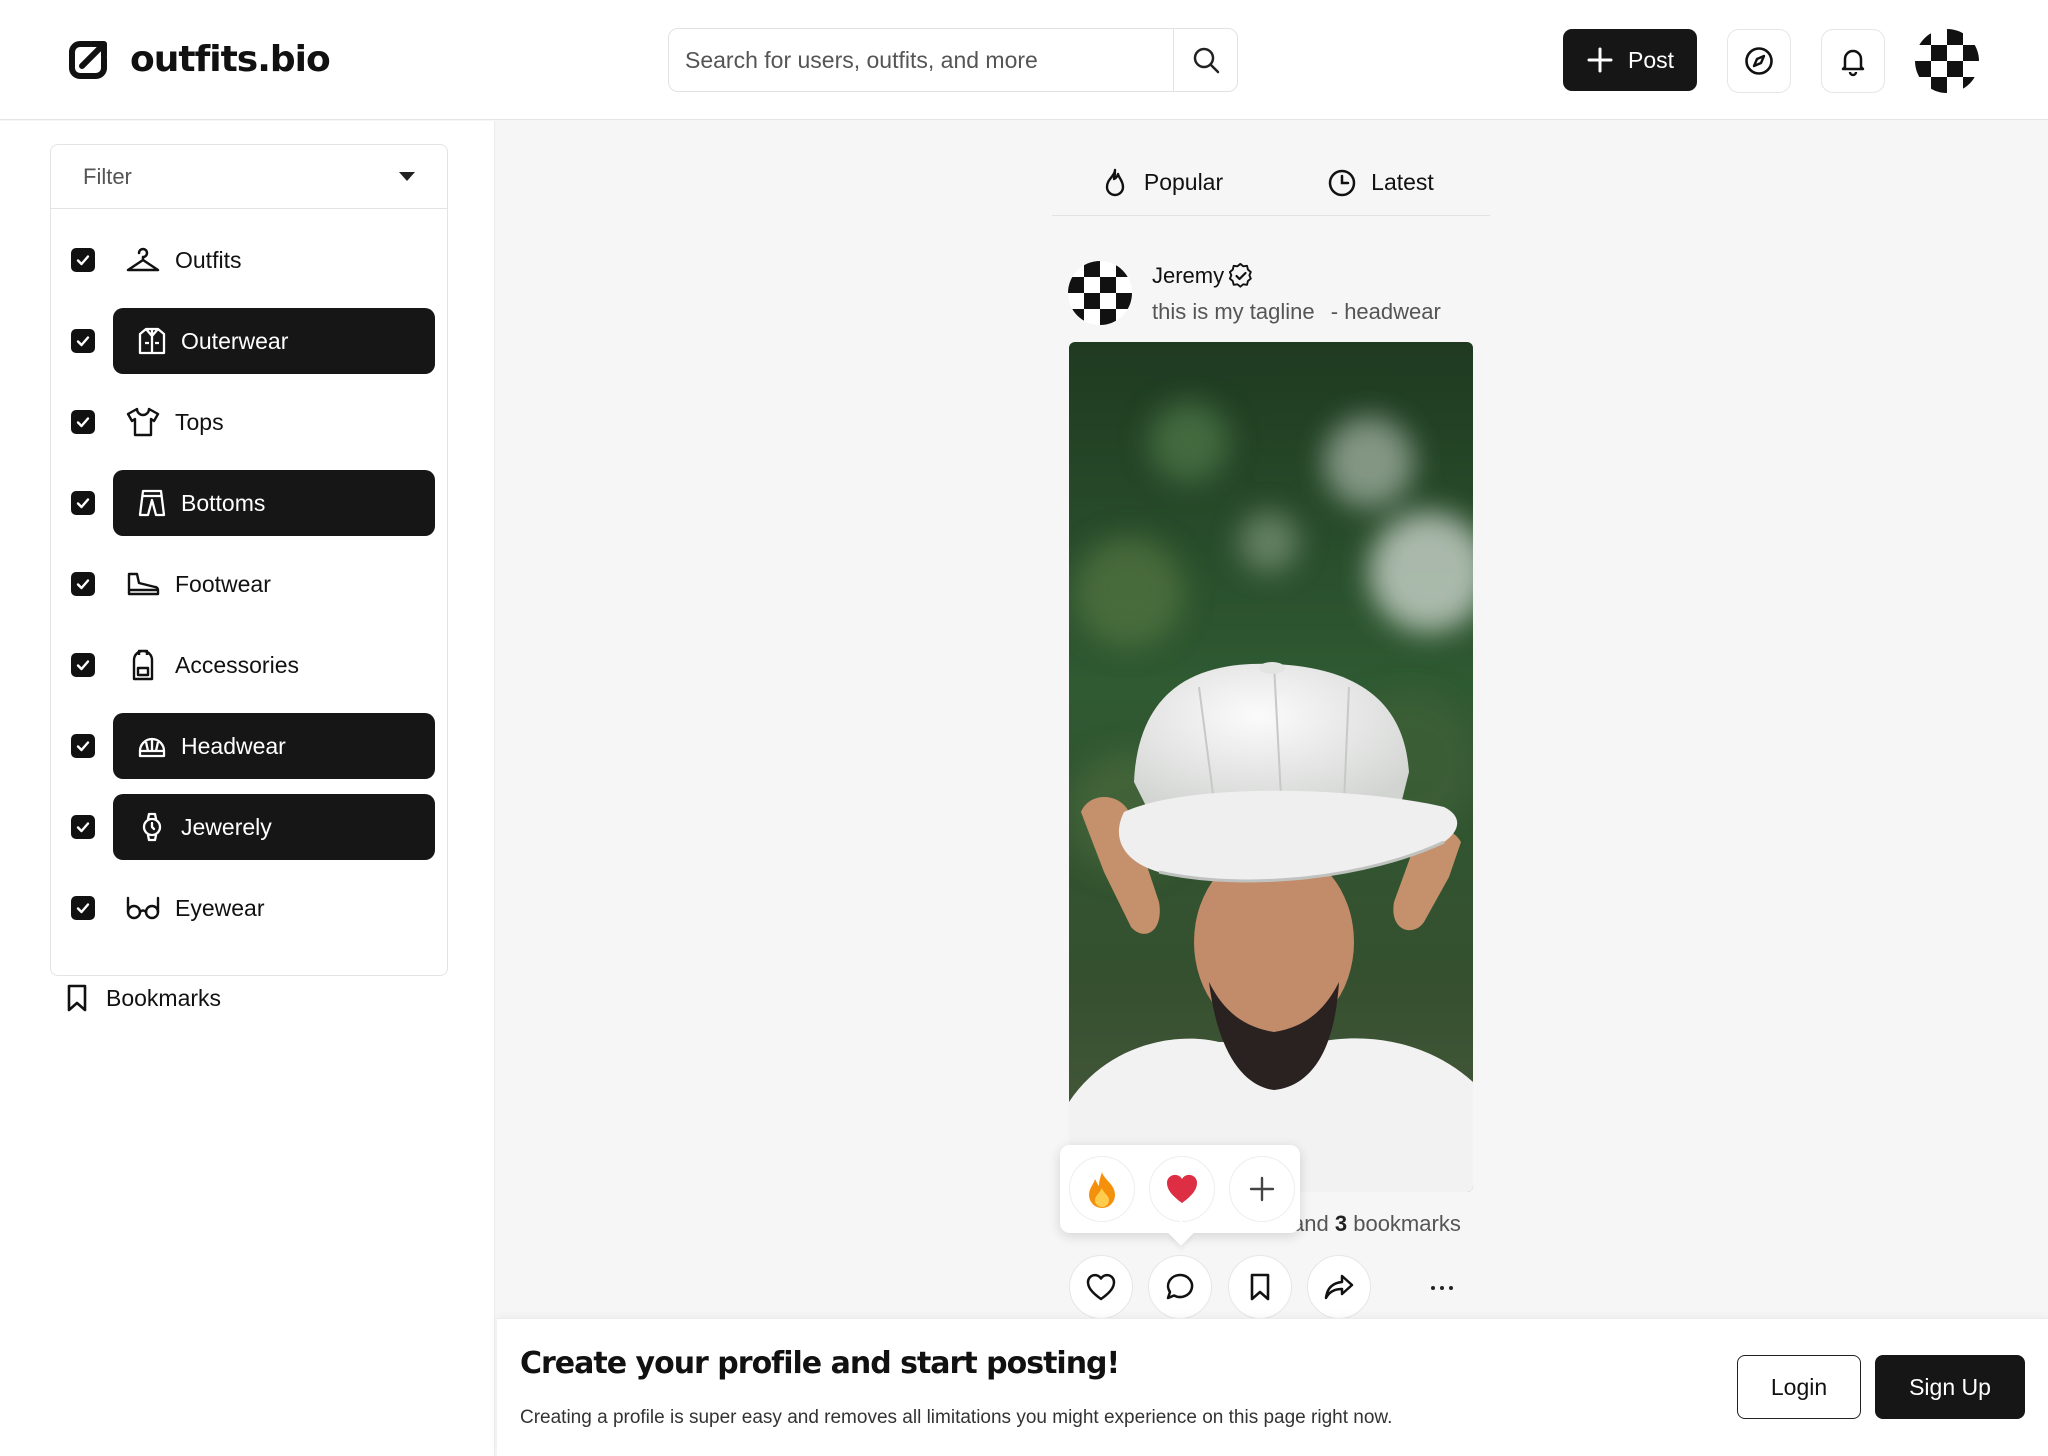 The width and height of the screenshot is (2048, 1456). I want to click on reaction-fire-button, so click(1102, 1189).